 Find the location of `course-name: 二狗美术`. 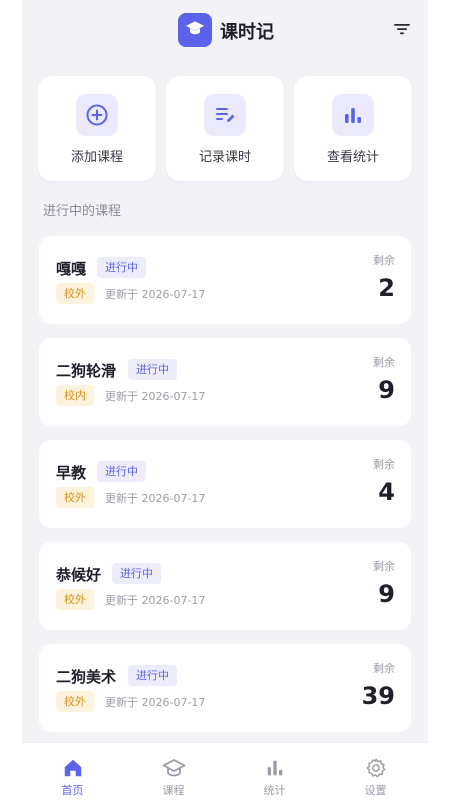

course-name: 二狗美术 is located at coordinates (86, 677).